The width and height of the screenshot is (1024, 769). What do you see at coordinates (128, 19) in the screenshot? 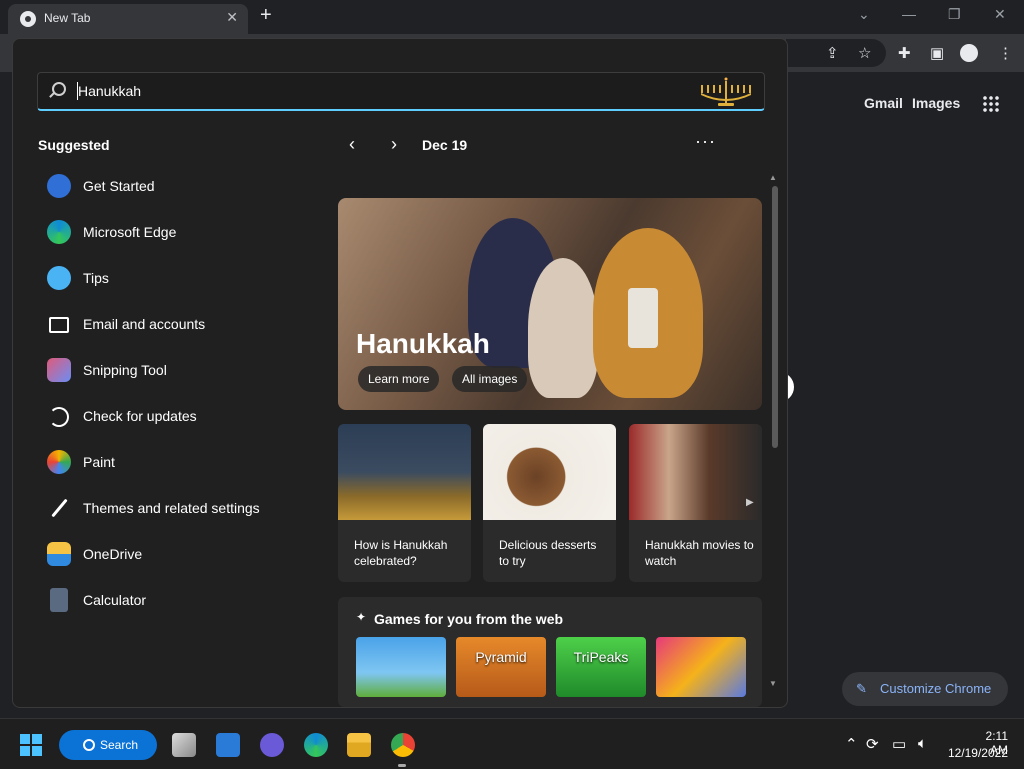
I see `tab-new-tab: New Tab ✕` at bounding box center [128, 19].